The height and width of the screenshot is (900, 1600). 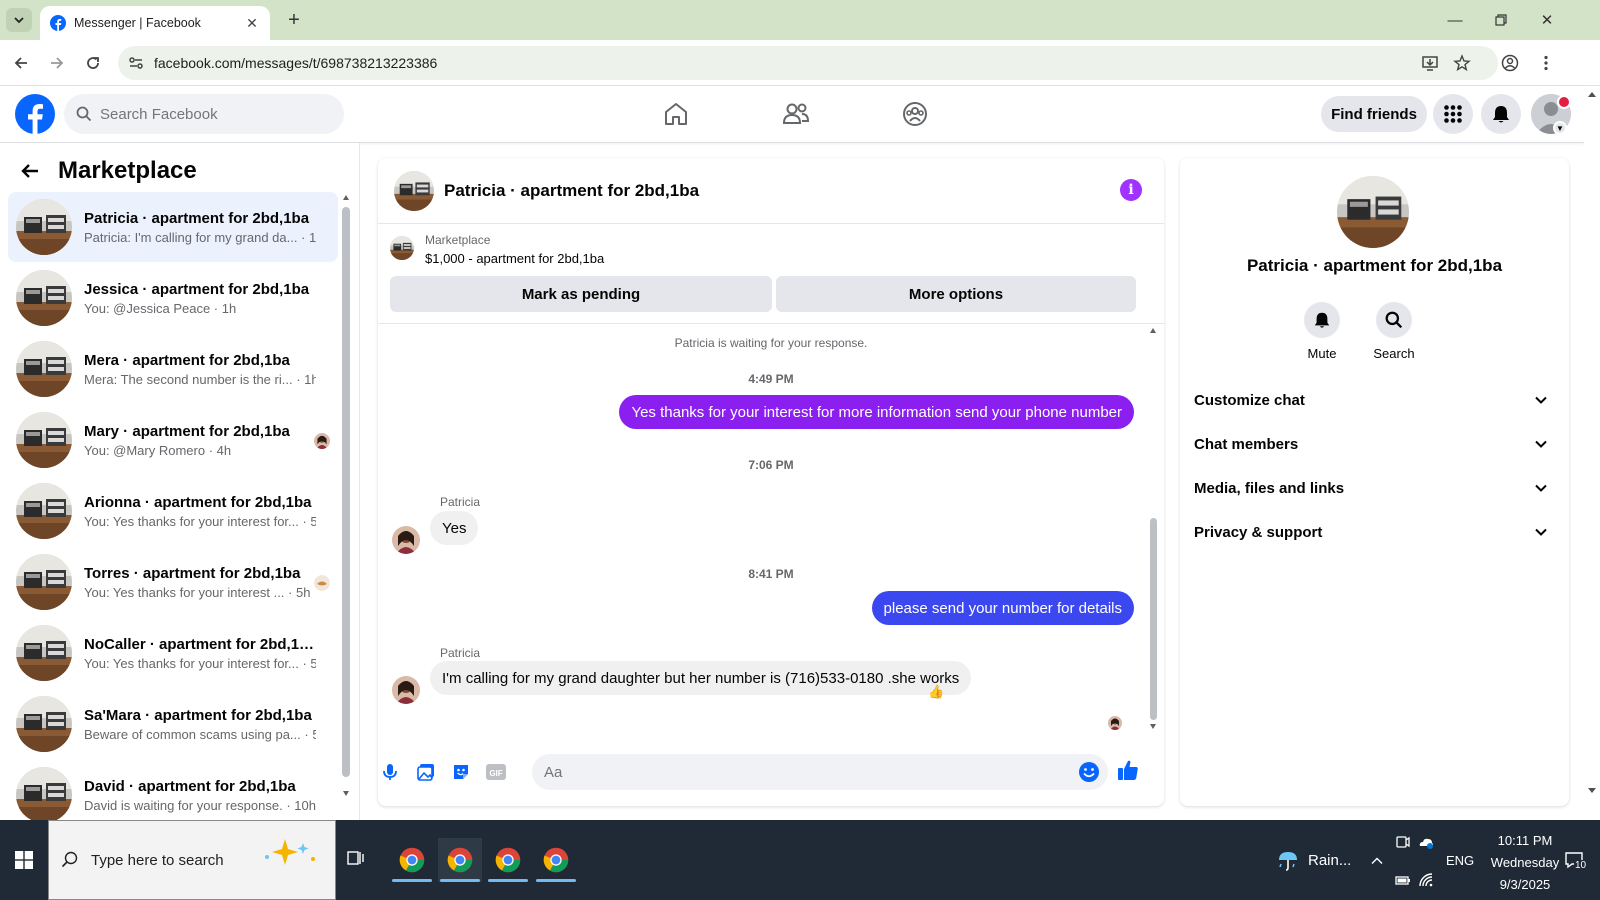 What do you see at coordinates (1153, 619) in the screenshot?
I see `chat-scroll-thumb` at bounding box center [1153, 619].